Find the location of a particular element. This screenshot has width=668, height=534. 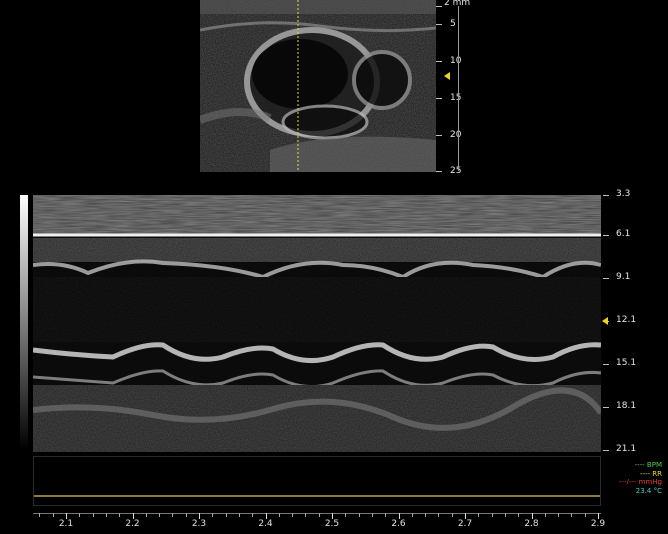

rr-readout: ---- RR is located at coordinates (650, 473).